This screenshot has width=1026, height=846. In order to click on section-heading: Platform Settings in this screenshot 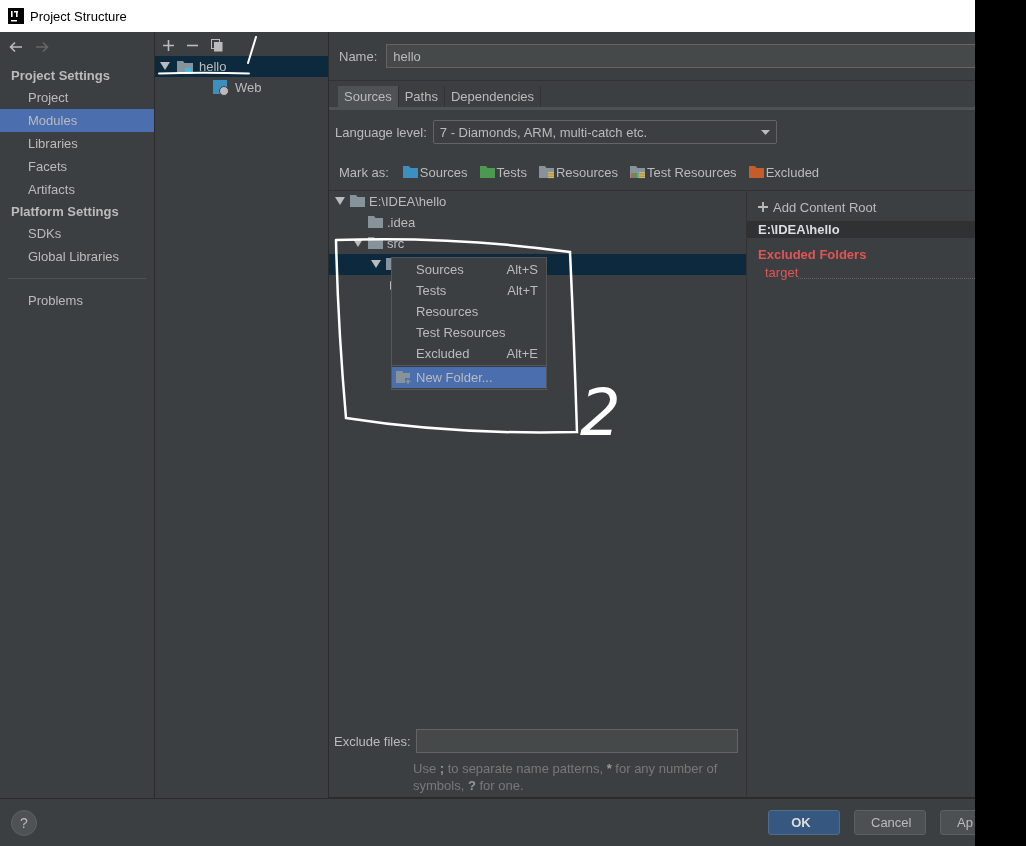, I will do `click(65, 212)`.